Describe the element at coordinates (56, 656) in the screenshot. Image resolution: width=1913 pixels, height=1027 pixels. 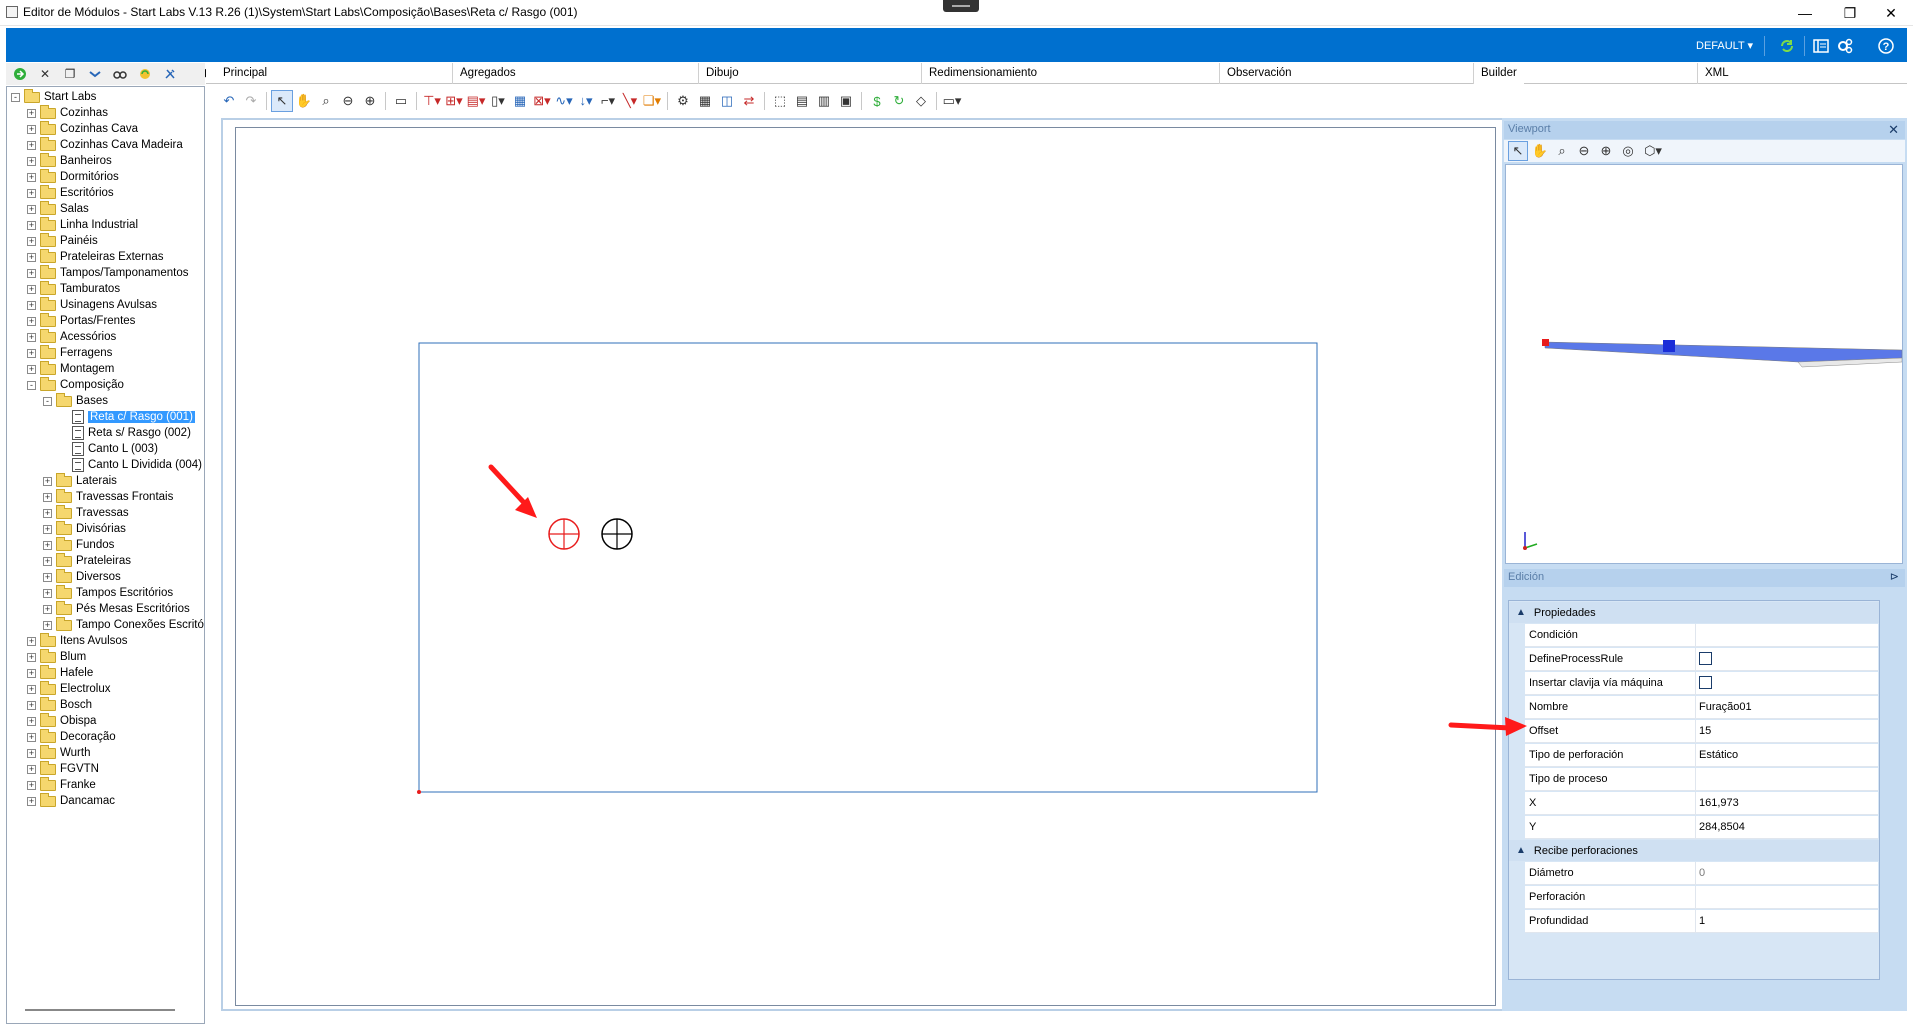
I see `tree-item: + Blum` at that location.